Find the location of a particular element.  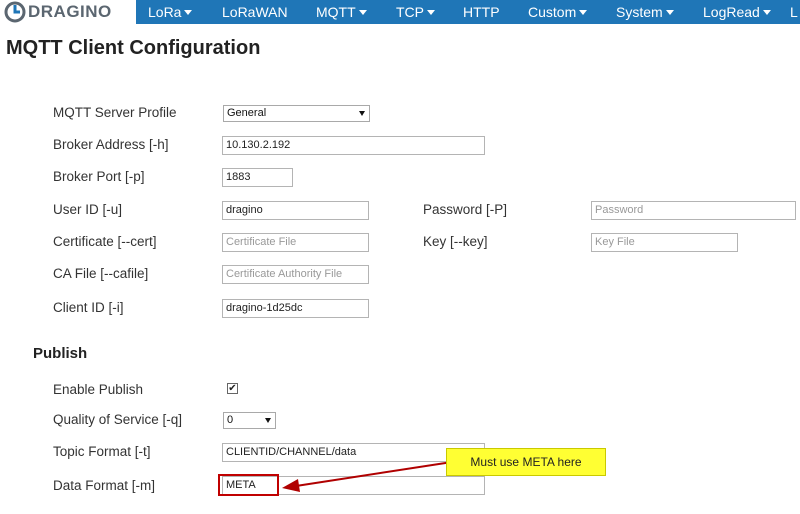

annotation-callout: Must use META here is located at coordinates (526, 462).